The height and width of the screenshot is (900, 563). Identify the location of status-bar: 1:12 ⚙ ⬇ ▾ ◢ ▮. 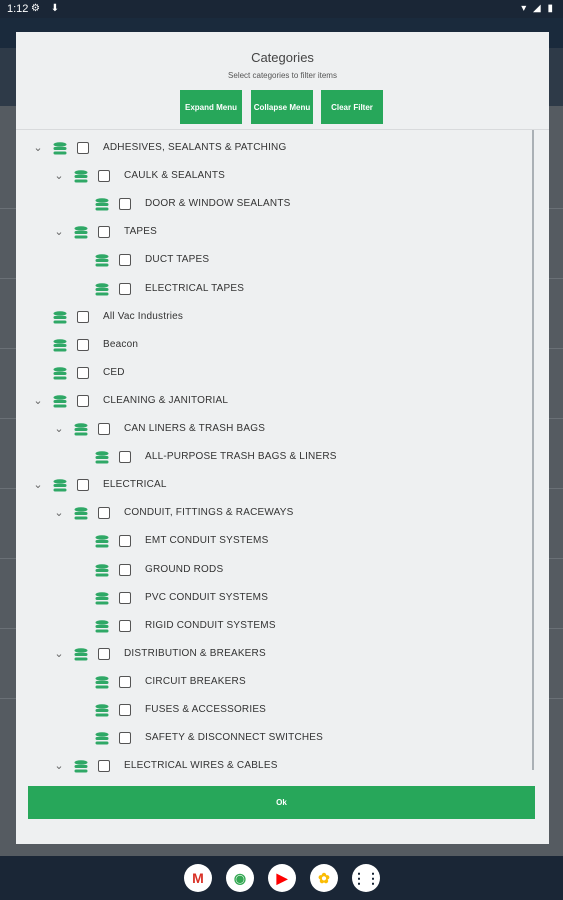
(281, 9).